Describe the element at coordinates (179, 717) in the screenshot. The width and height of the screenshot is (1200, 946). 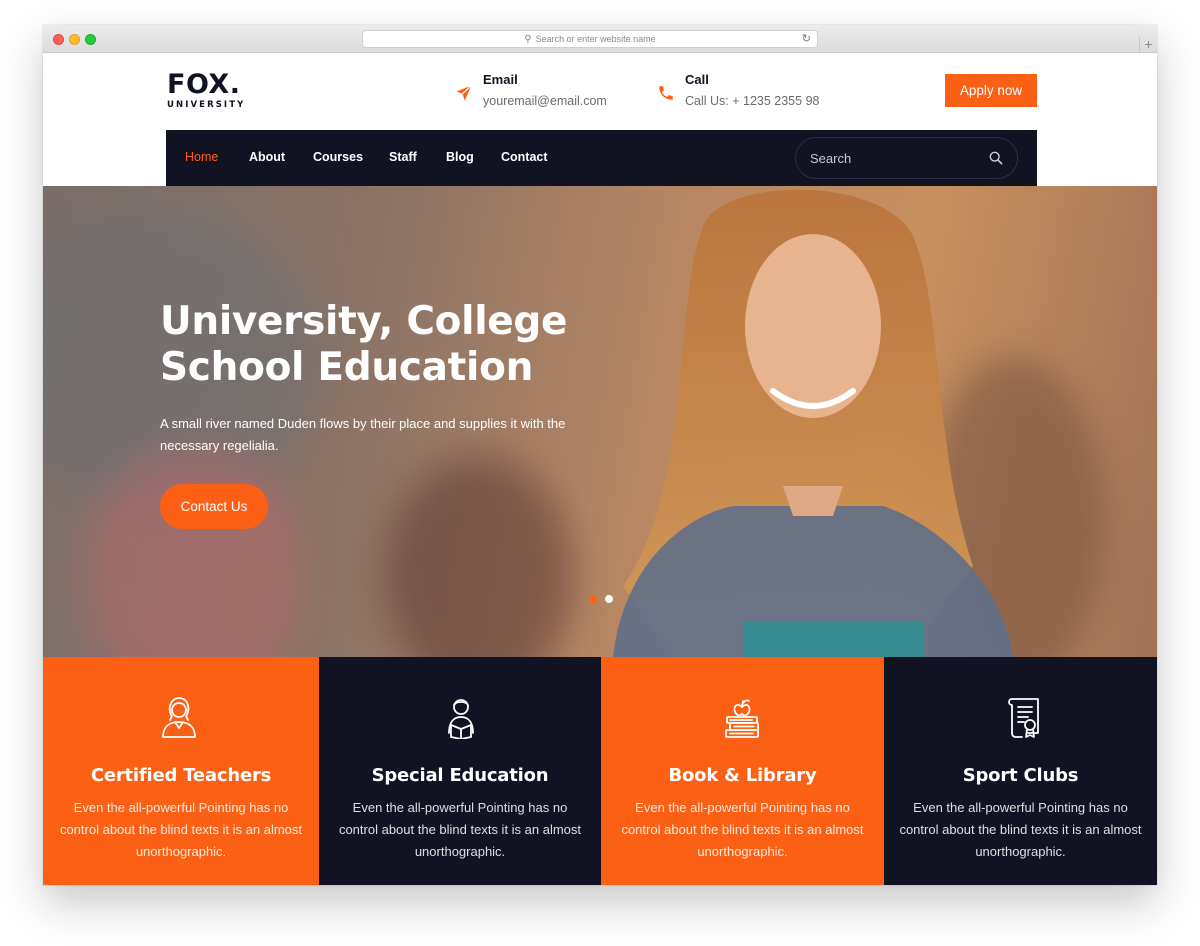
I see `teacher-icon` at that location.